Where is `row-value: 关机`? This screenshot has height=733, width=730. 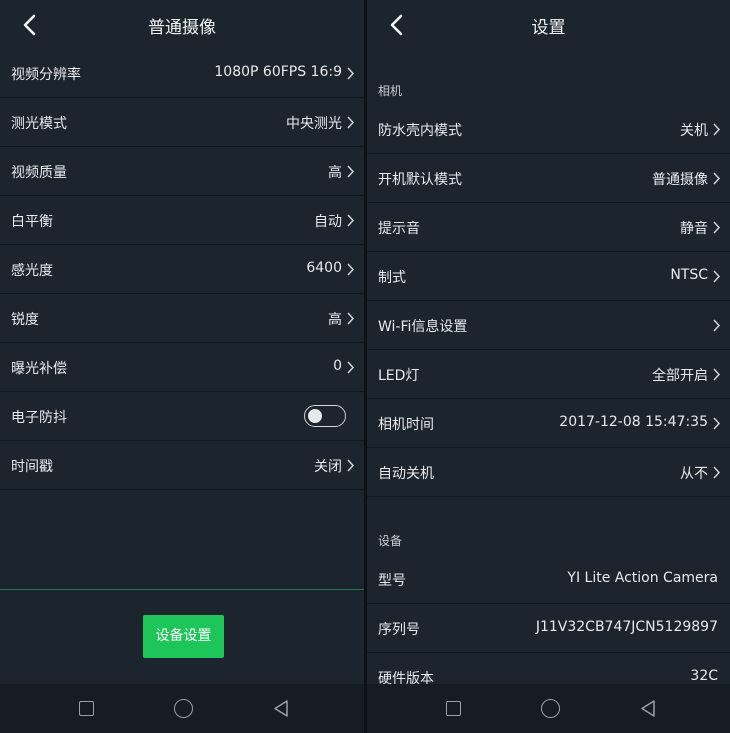 row-value: 关机 is located at coordinates (694, 131).